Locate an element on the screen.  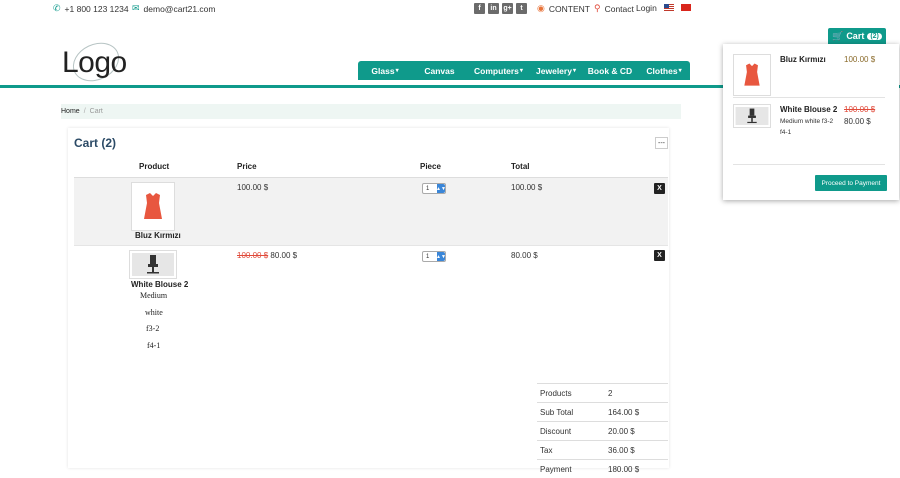
product-total: 100.00 $ is located at coordinates (527, 187).